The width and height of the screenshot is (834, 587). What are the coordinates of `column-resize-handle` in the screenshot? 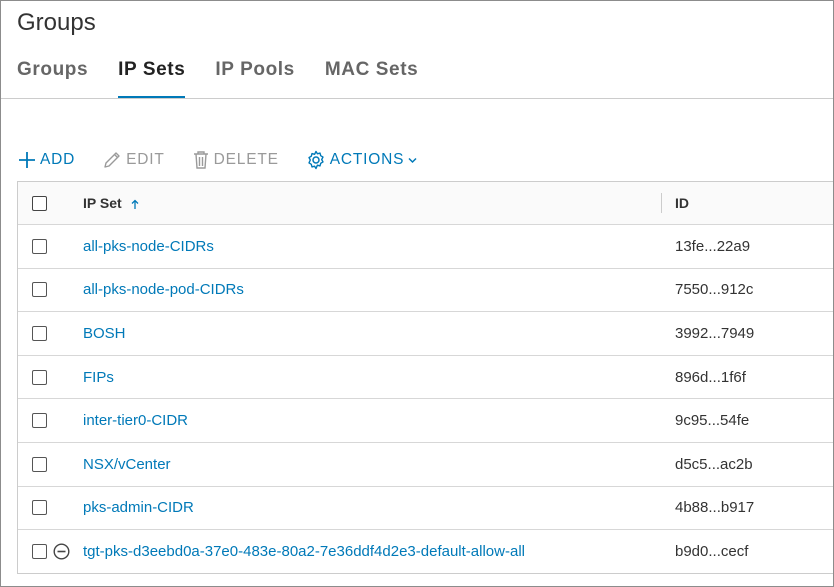 It's located at (661, 203).